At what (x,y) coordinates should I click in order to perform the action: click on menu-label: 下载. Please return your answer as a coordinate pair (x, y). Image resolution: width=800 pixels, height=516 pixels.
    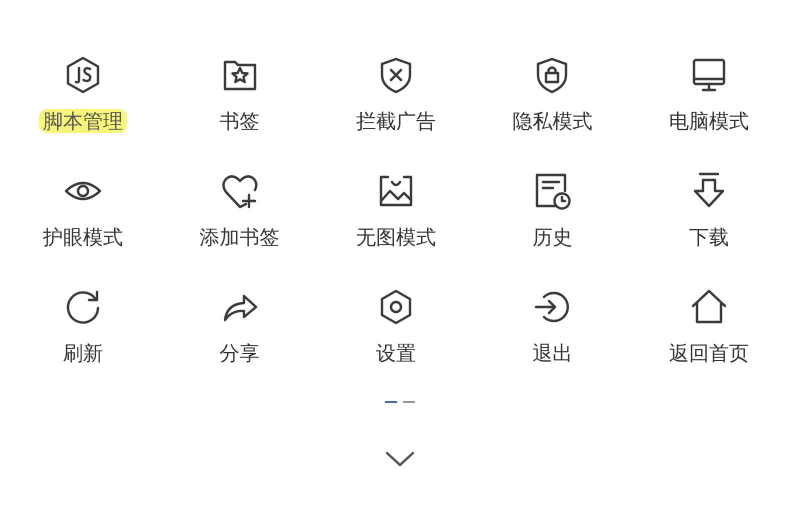
    Looking at the image, I should click on (709, 237).